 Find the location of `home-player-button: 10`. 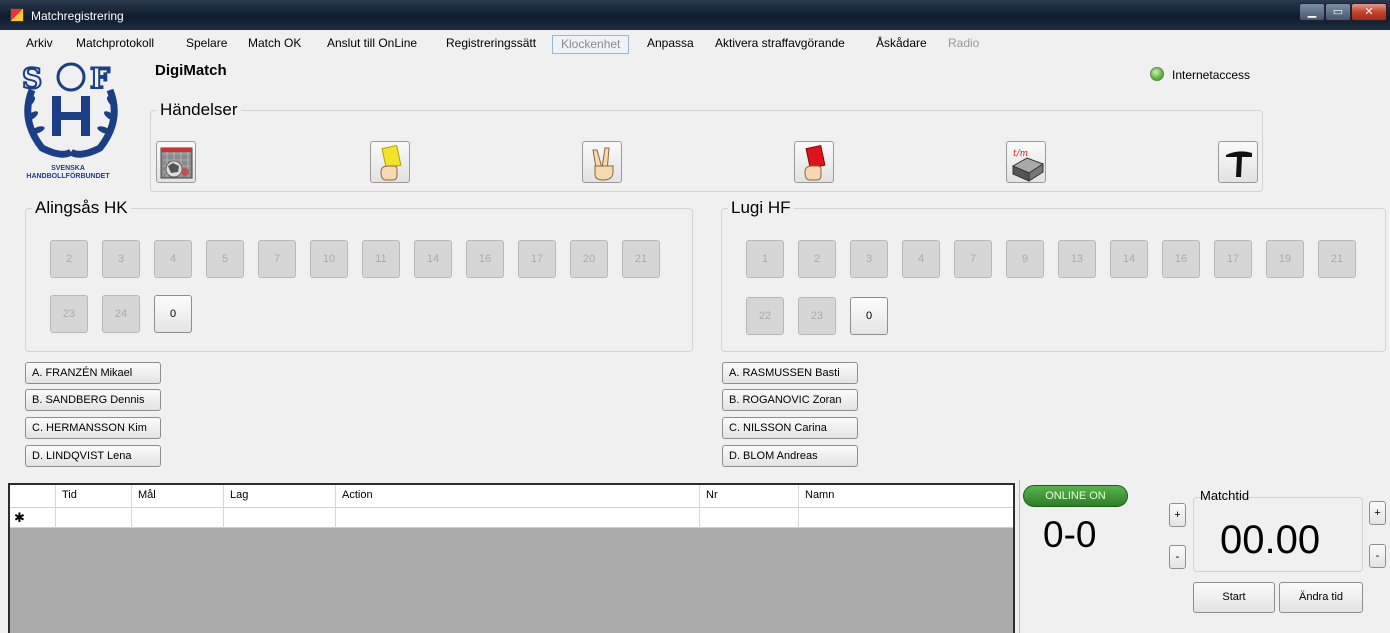

home-player-button: 10 is located at coordinates (329, 259).